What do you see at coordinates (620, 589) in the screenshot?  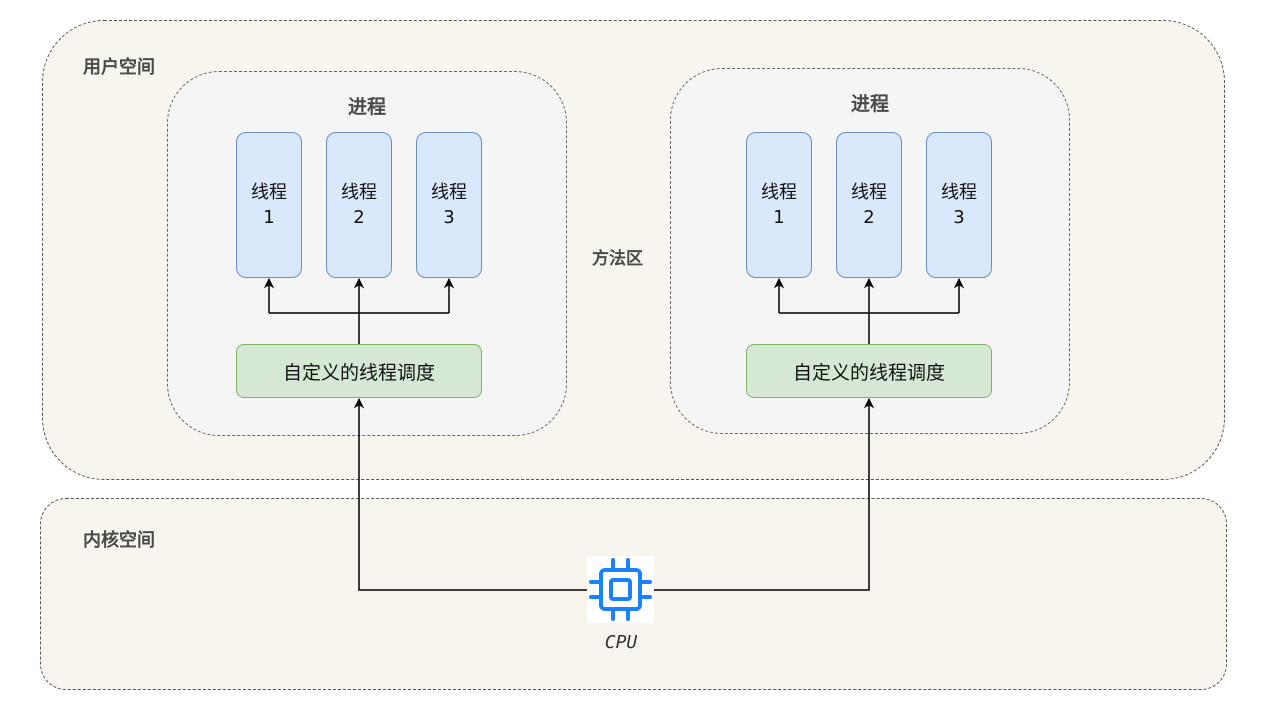 I see `cpu-chip-icon` at bounding box center [620, 589].